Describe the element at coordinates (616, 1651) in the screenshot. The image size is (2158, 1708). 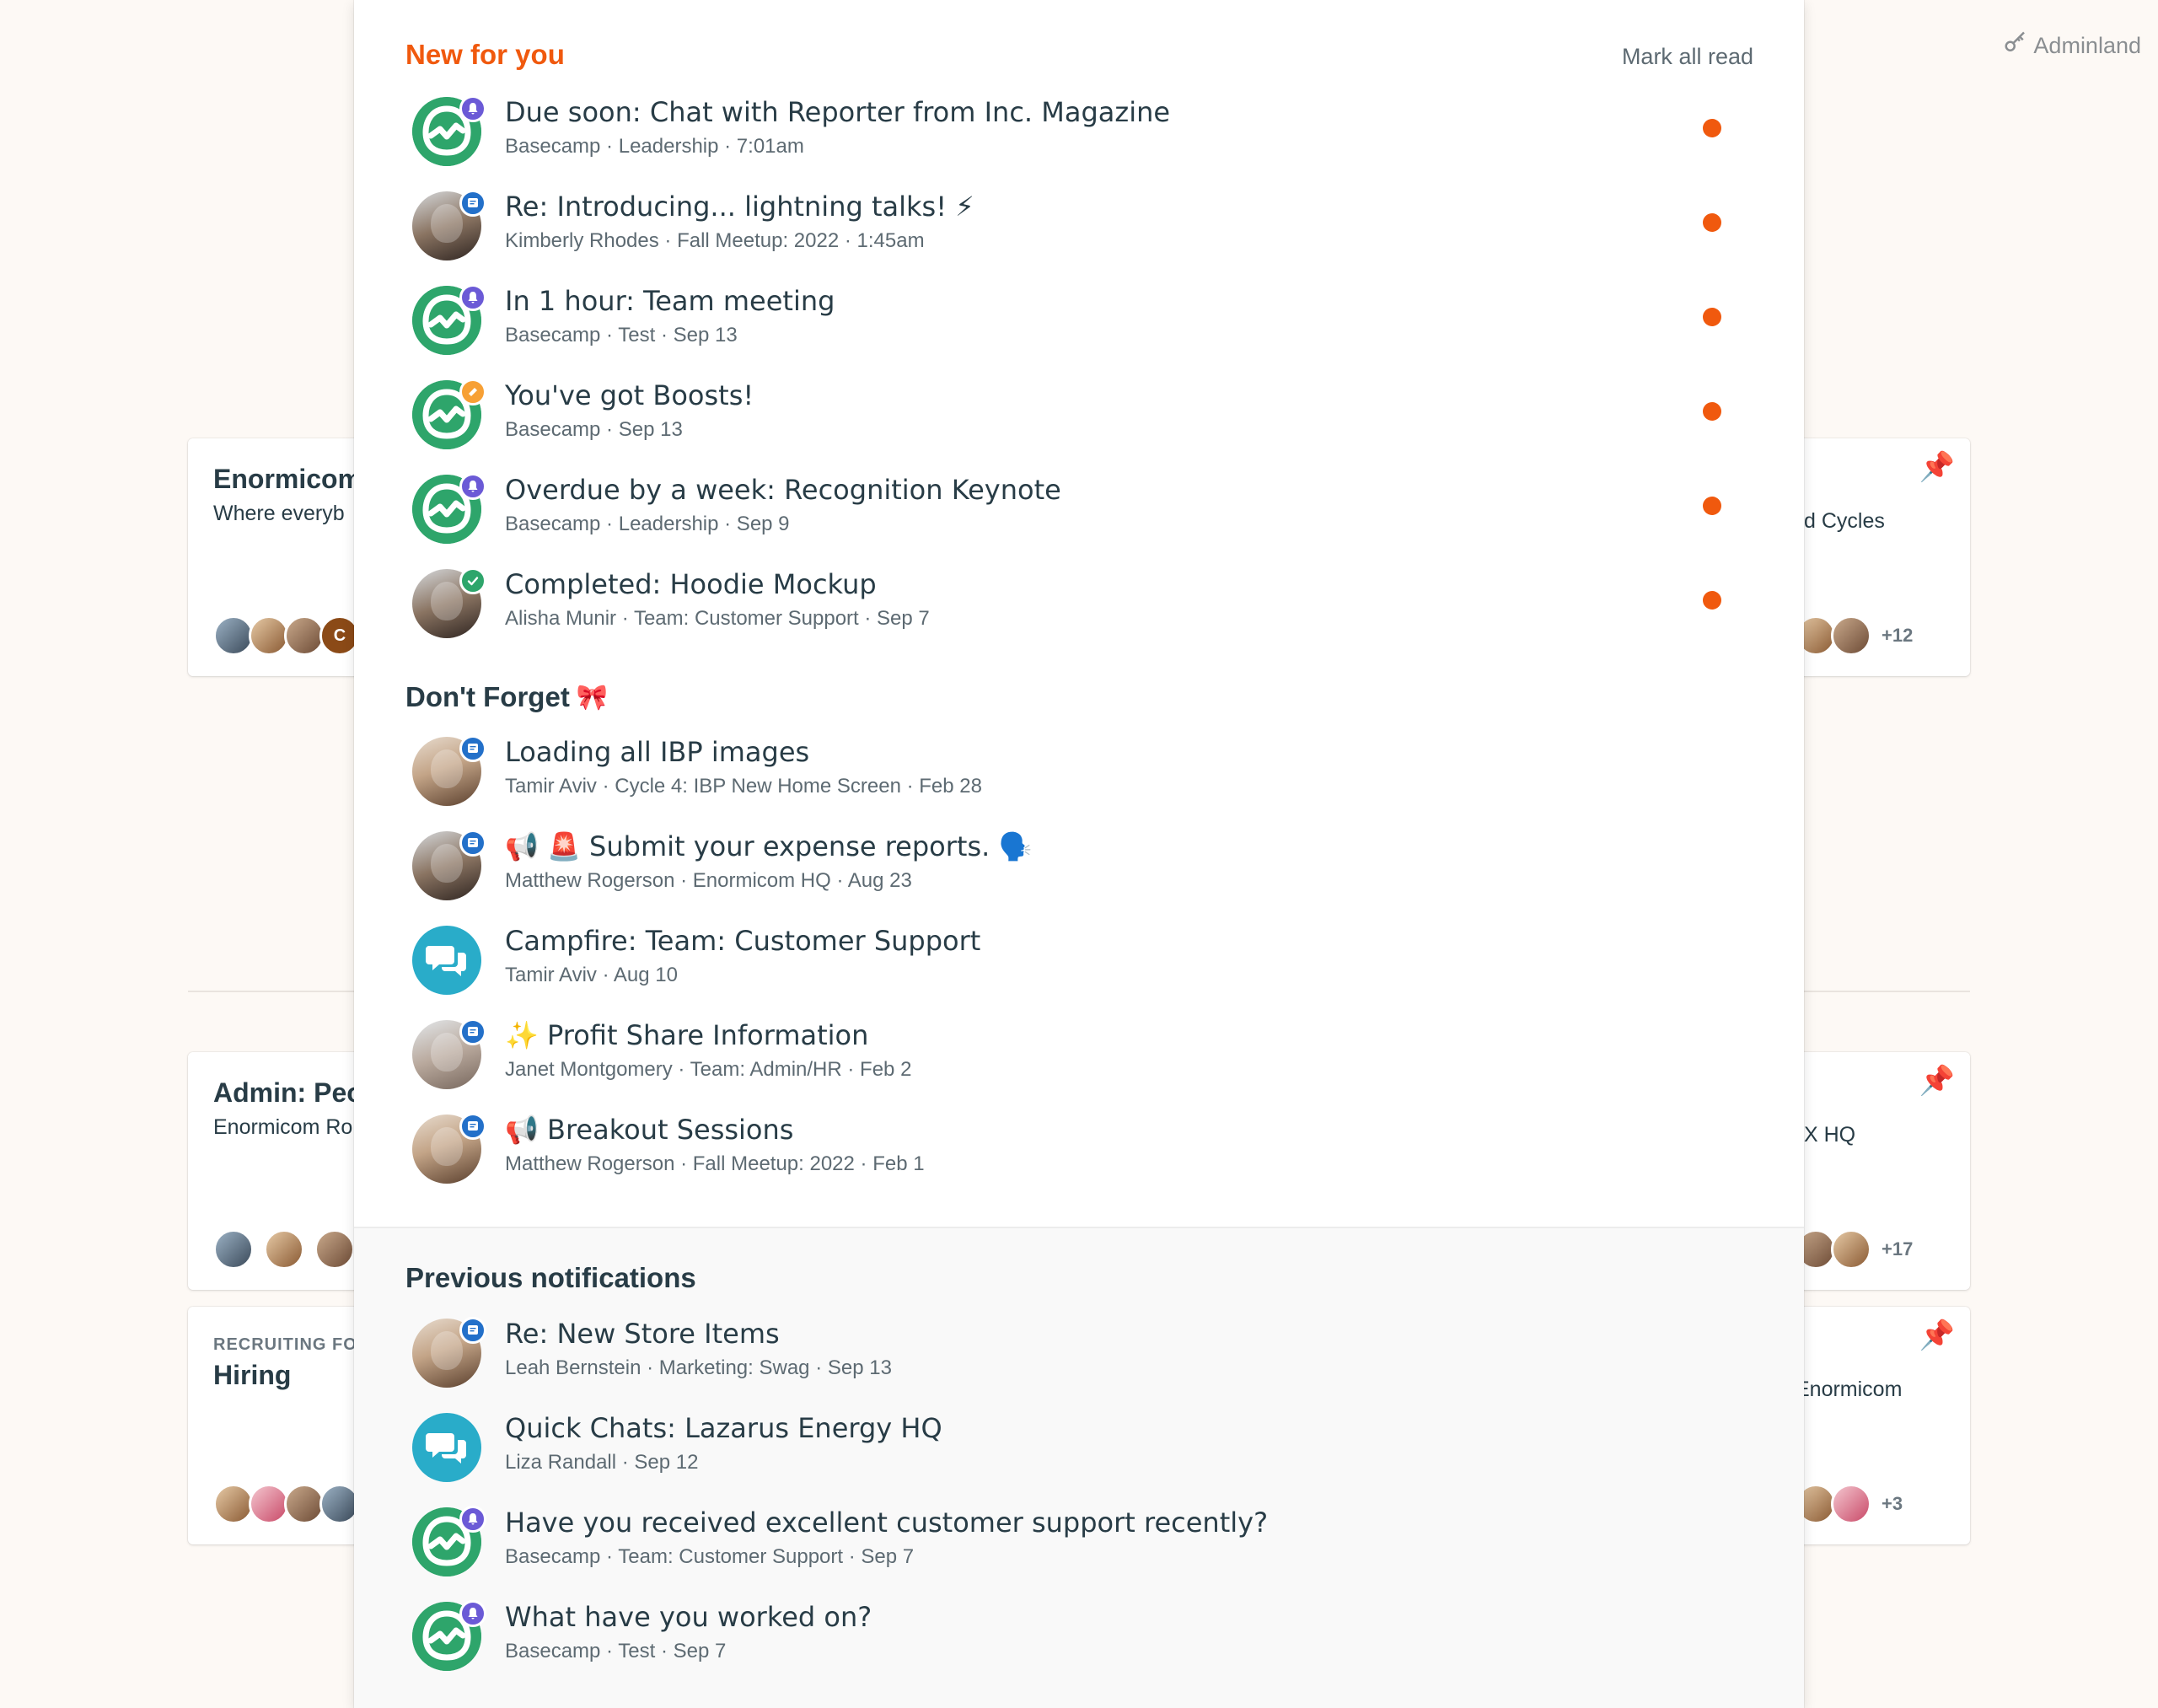
I see `notification-meta: Basecamp · Test · Sep 7` at that location.